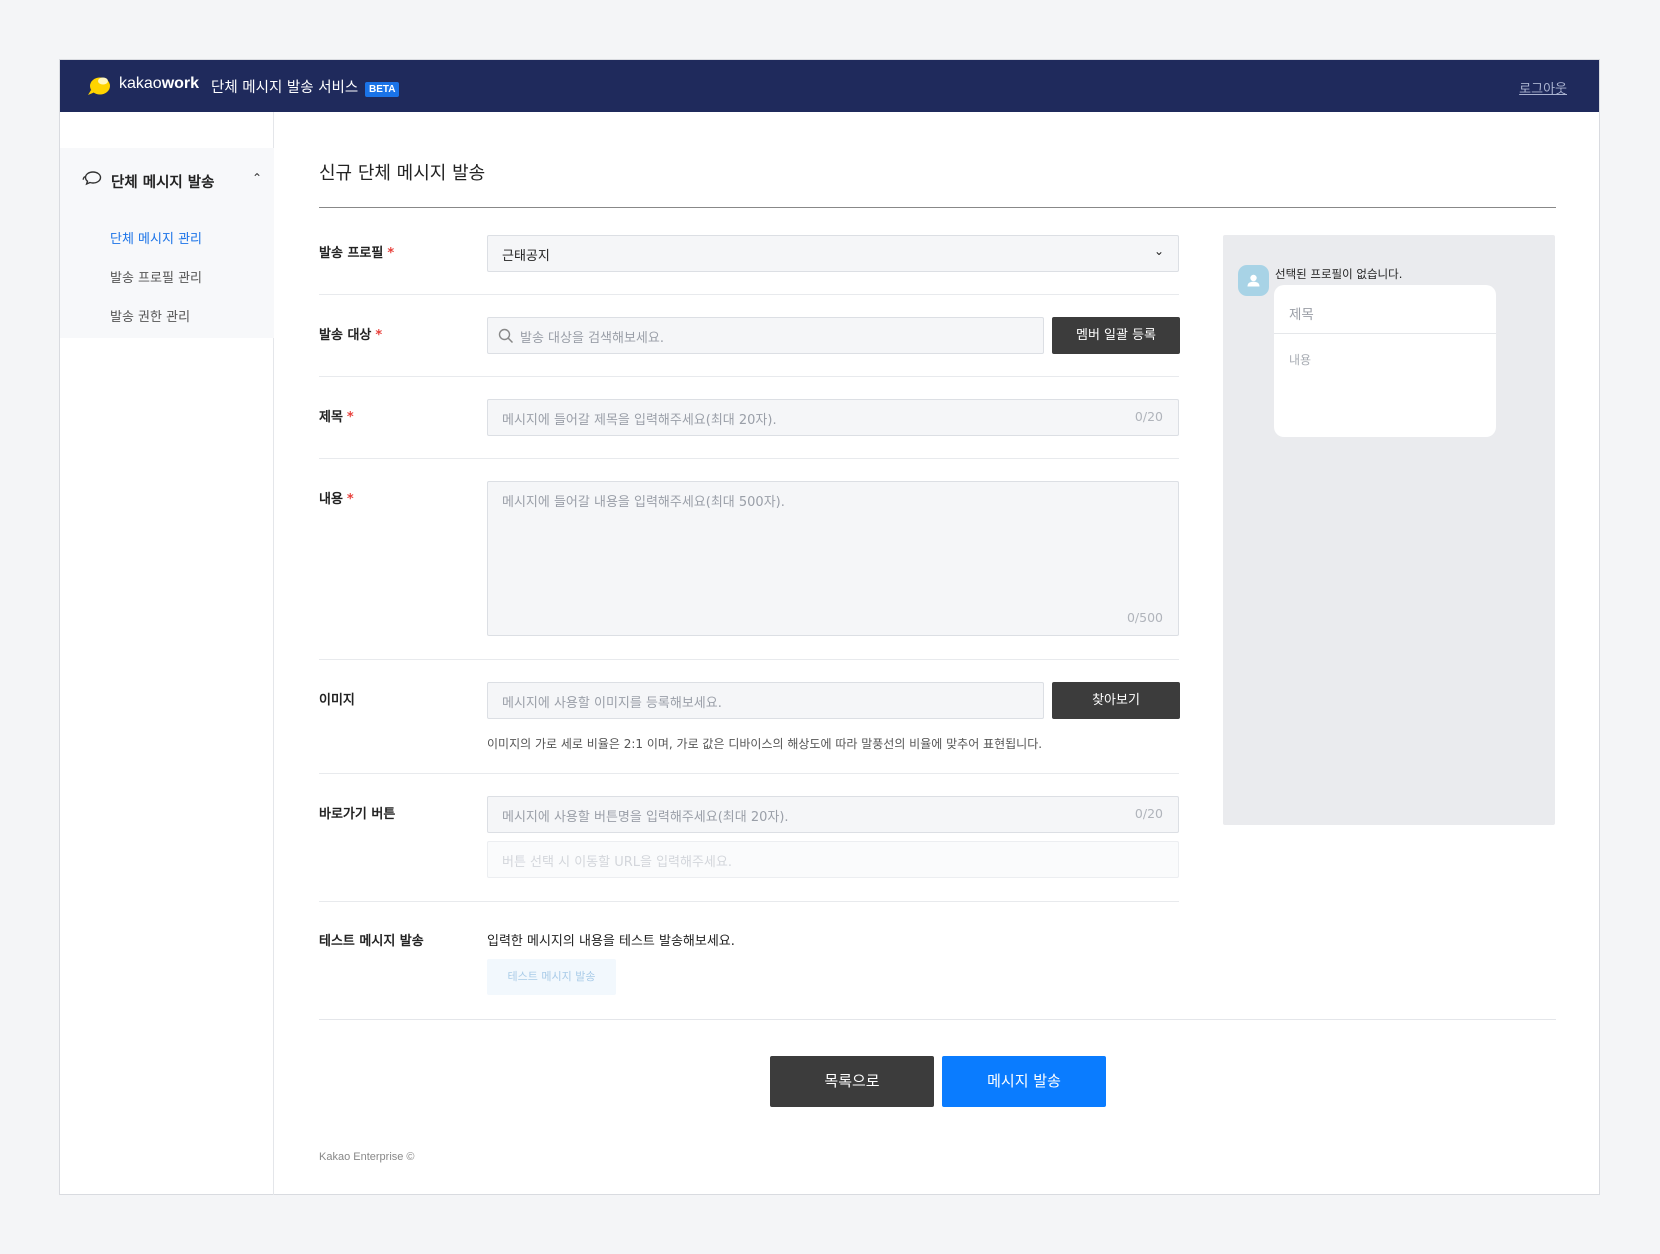 The height and width of the screenshot is (1254, 1660). Describe the element at coordinates (833, 253) in the screenshot. I see `profile-select: 근태공지 ⌄` at that location.